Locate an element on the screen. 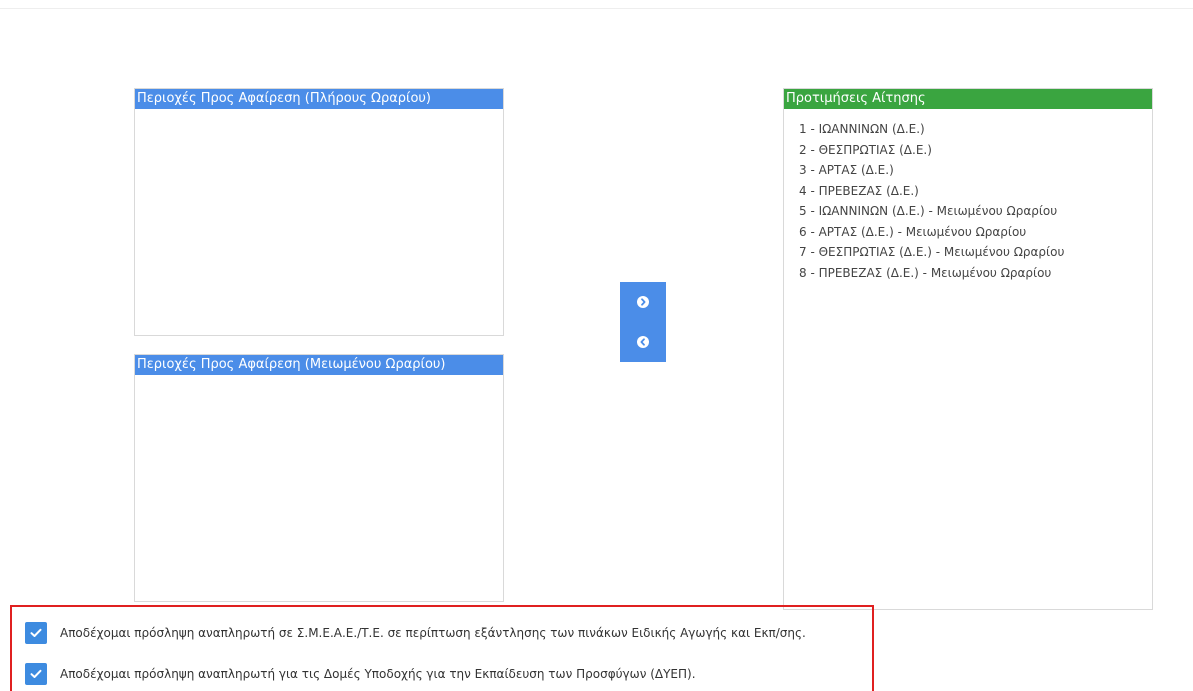 This screenshot has width=1193, height=691. special-education-consent-checkbox is located at coordinates (36, 633).